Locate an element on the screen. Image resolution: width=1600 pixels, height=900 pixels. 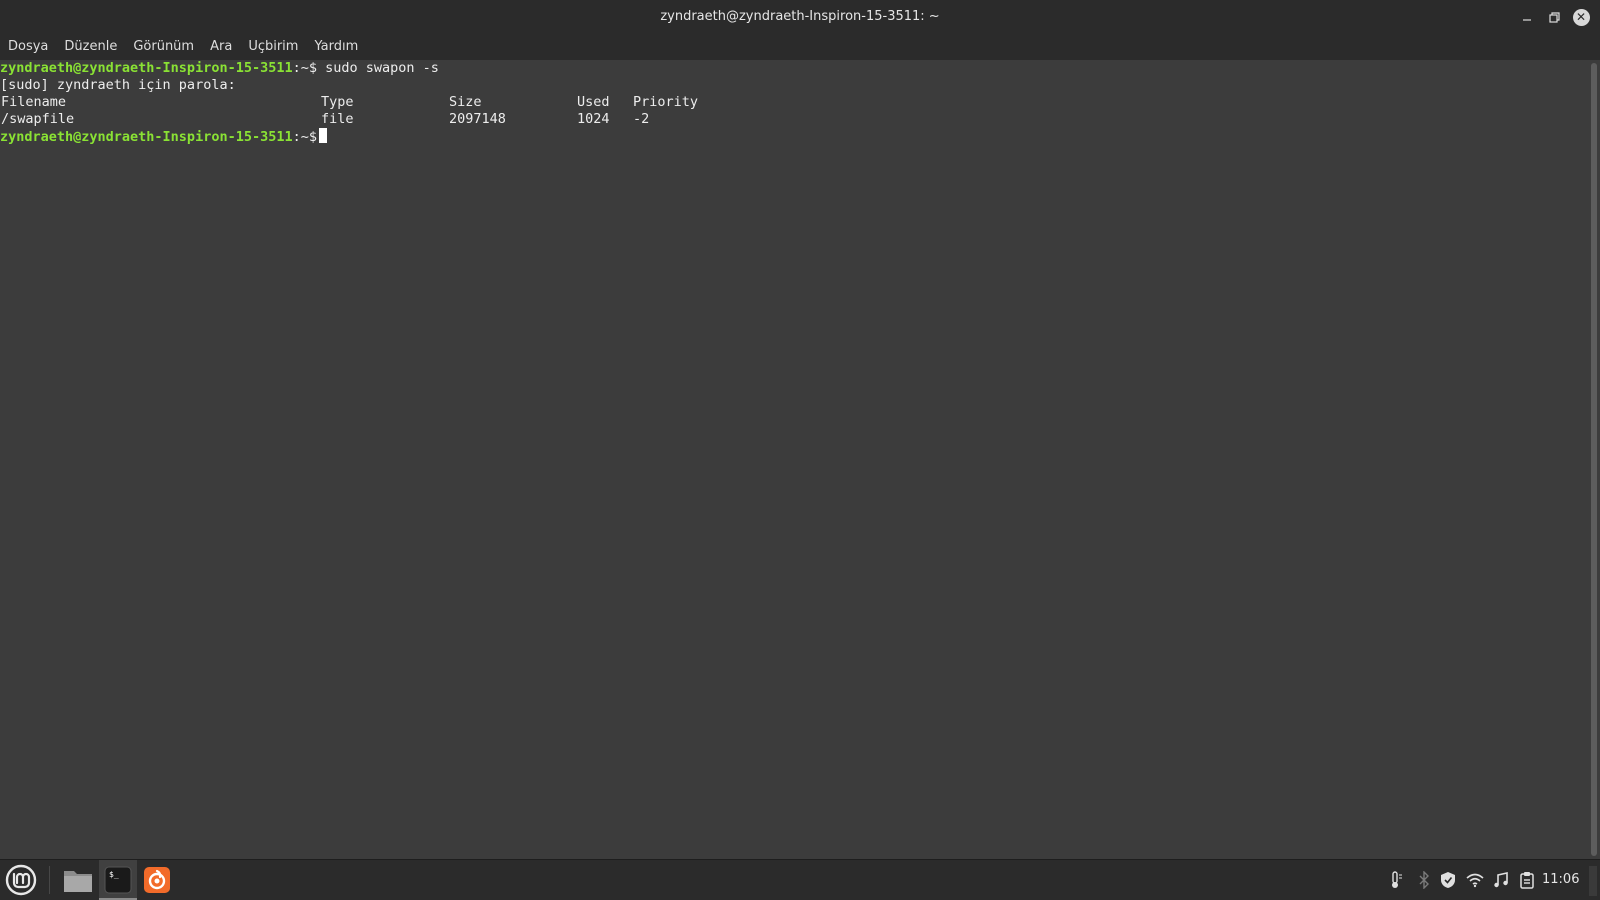
cell-priority: -2 is located at coordinates (641, 119).